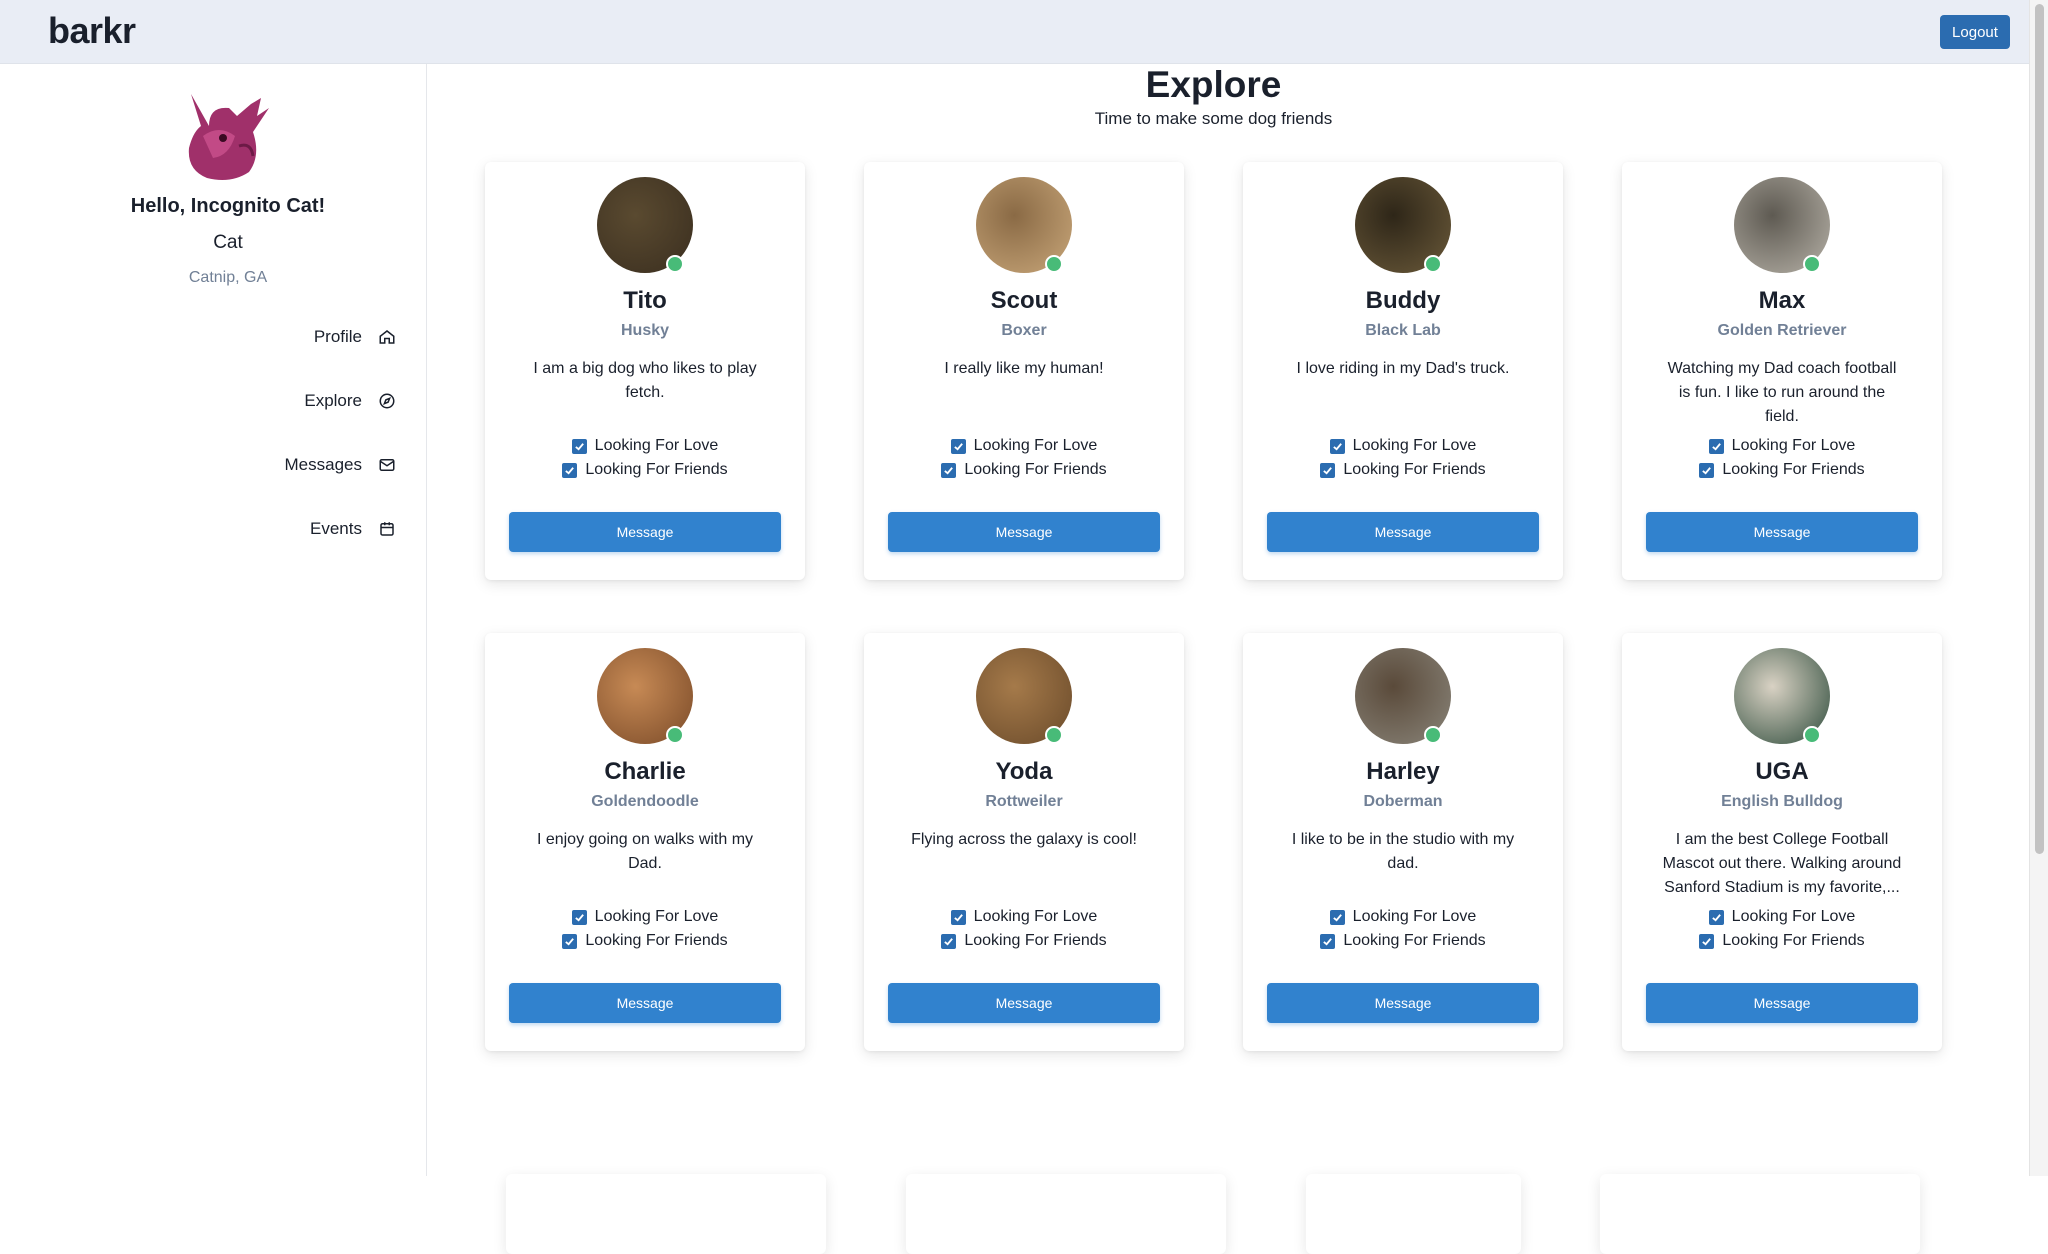 Image resolution: width=2048 pixels, height=1254 pixels. What do you see at coordinates (645, 380) in the screenshot?
I see `dog-bio: I am a big dog who likes to play fetch.` at bounding box center [645, 380].